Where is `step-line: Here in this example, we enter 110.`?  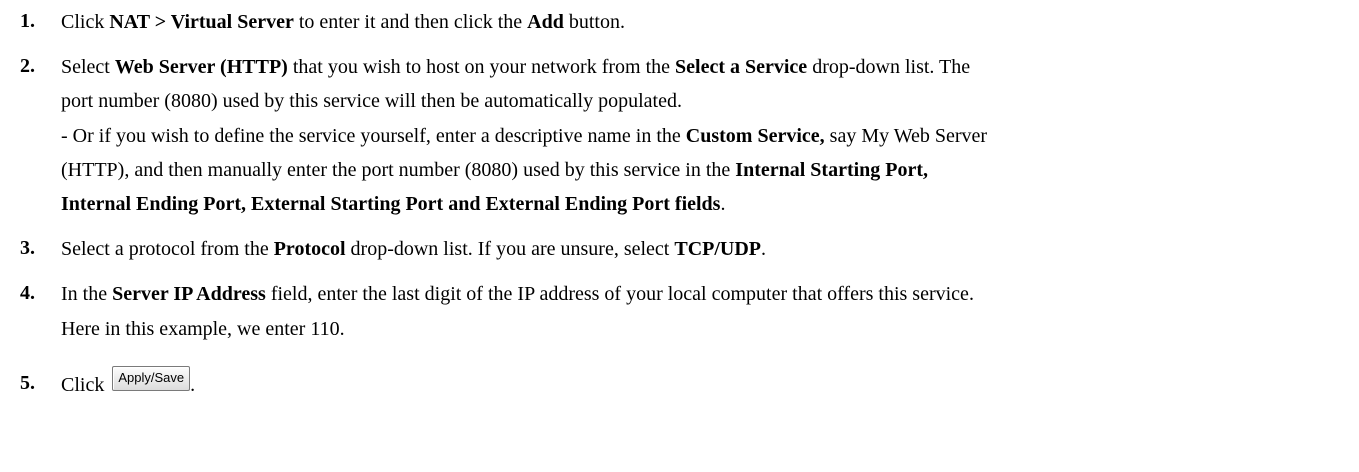 step-line: Here in this example, we enter 110. is located at coordinates (203, 329).